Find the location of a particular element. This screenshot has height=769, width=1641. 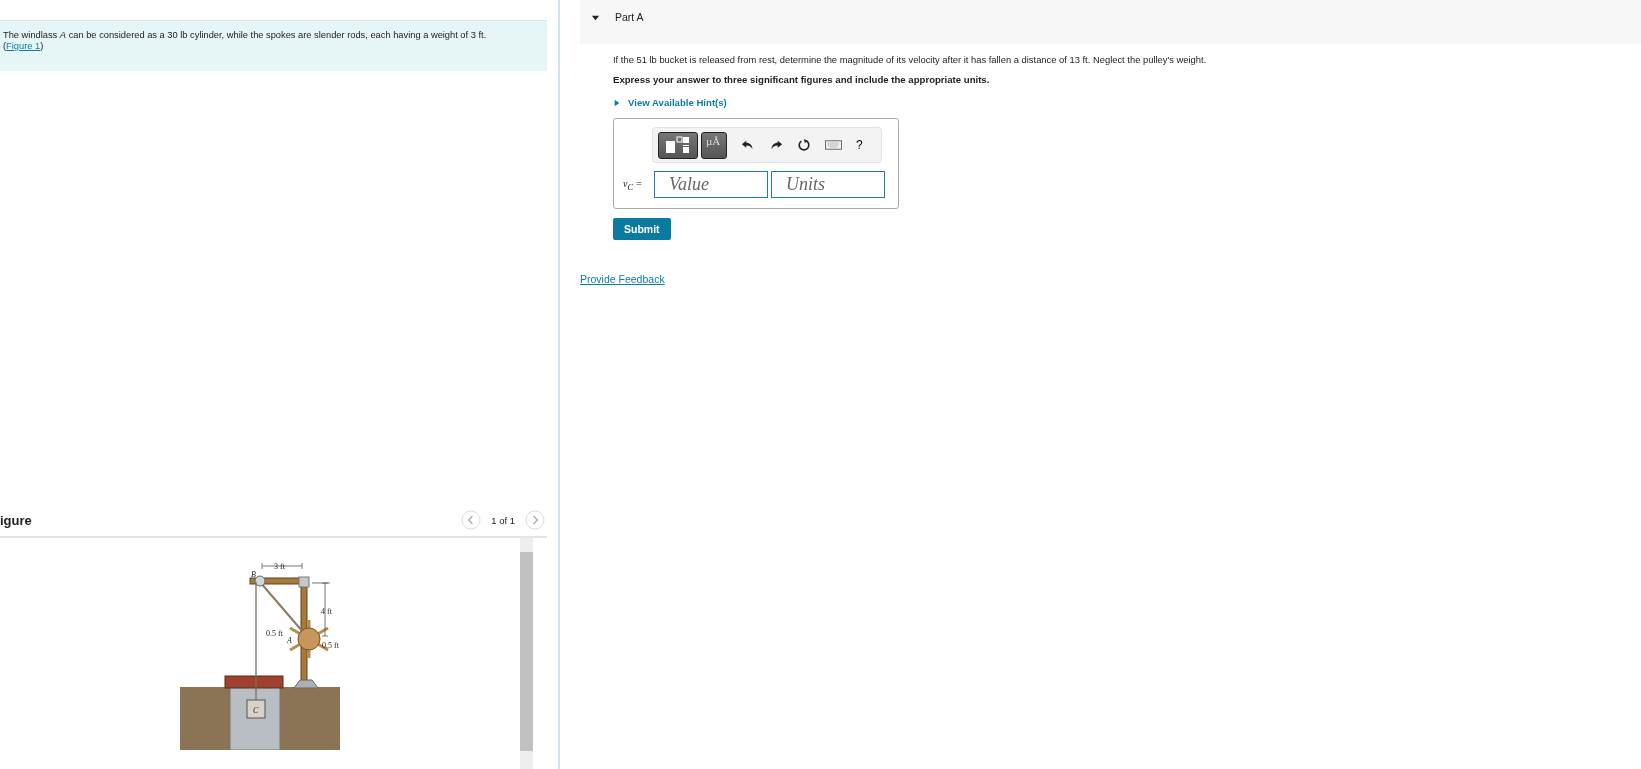

value-field: Value is located at coordinates (711, 184).